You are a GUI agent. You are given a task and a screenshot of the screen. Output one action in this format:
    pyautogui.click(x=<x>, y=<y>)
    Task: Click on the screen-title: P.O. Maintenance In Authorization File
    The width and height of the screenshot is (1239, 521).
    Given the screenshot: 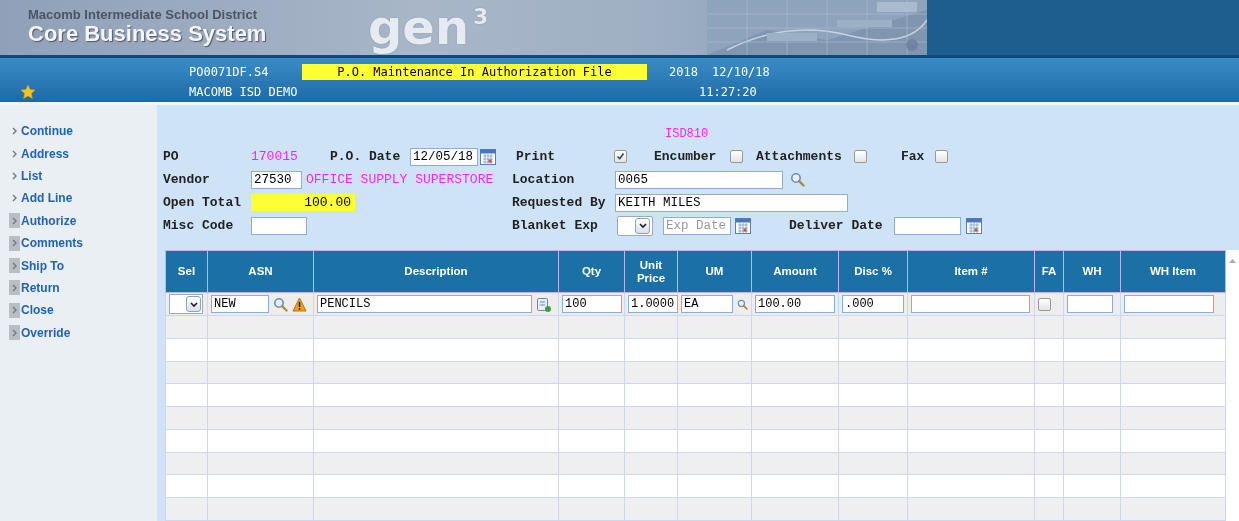 What is the action you would take?
    pyautogui.click(x=474, y=72)
    